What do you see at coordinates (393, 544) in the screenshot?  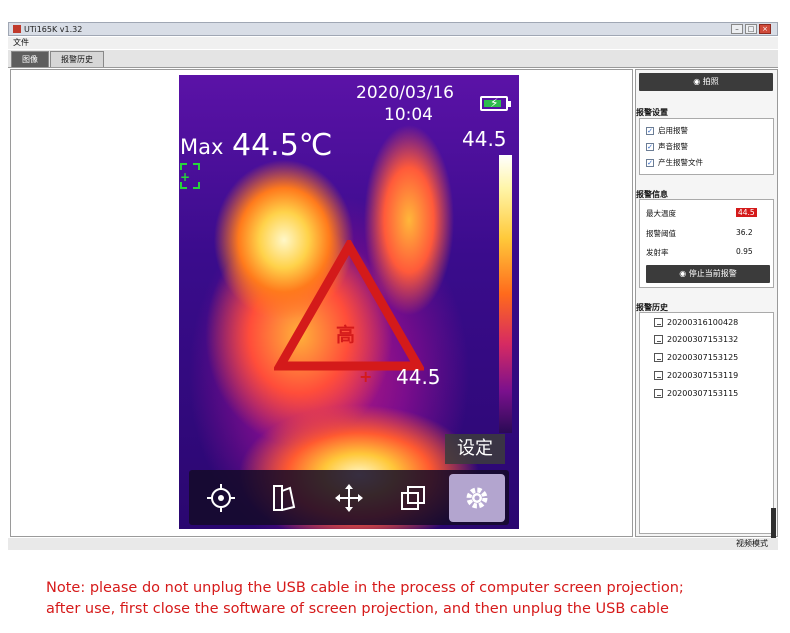 I see `status-bar: 视频模式` at bounding box center [393, 544].